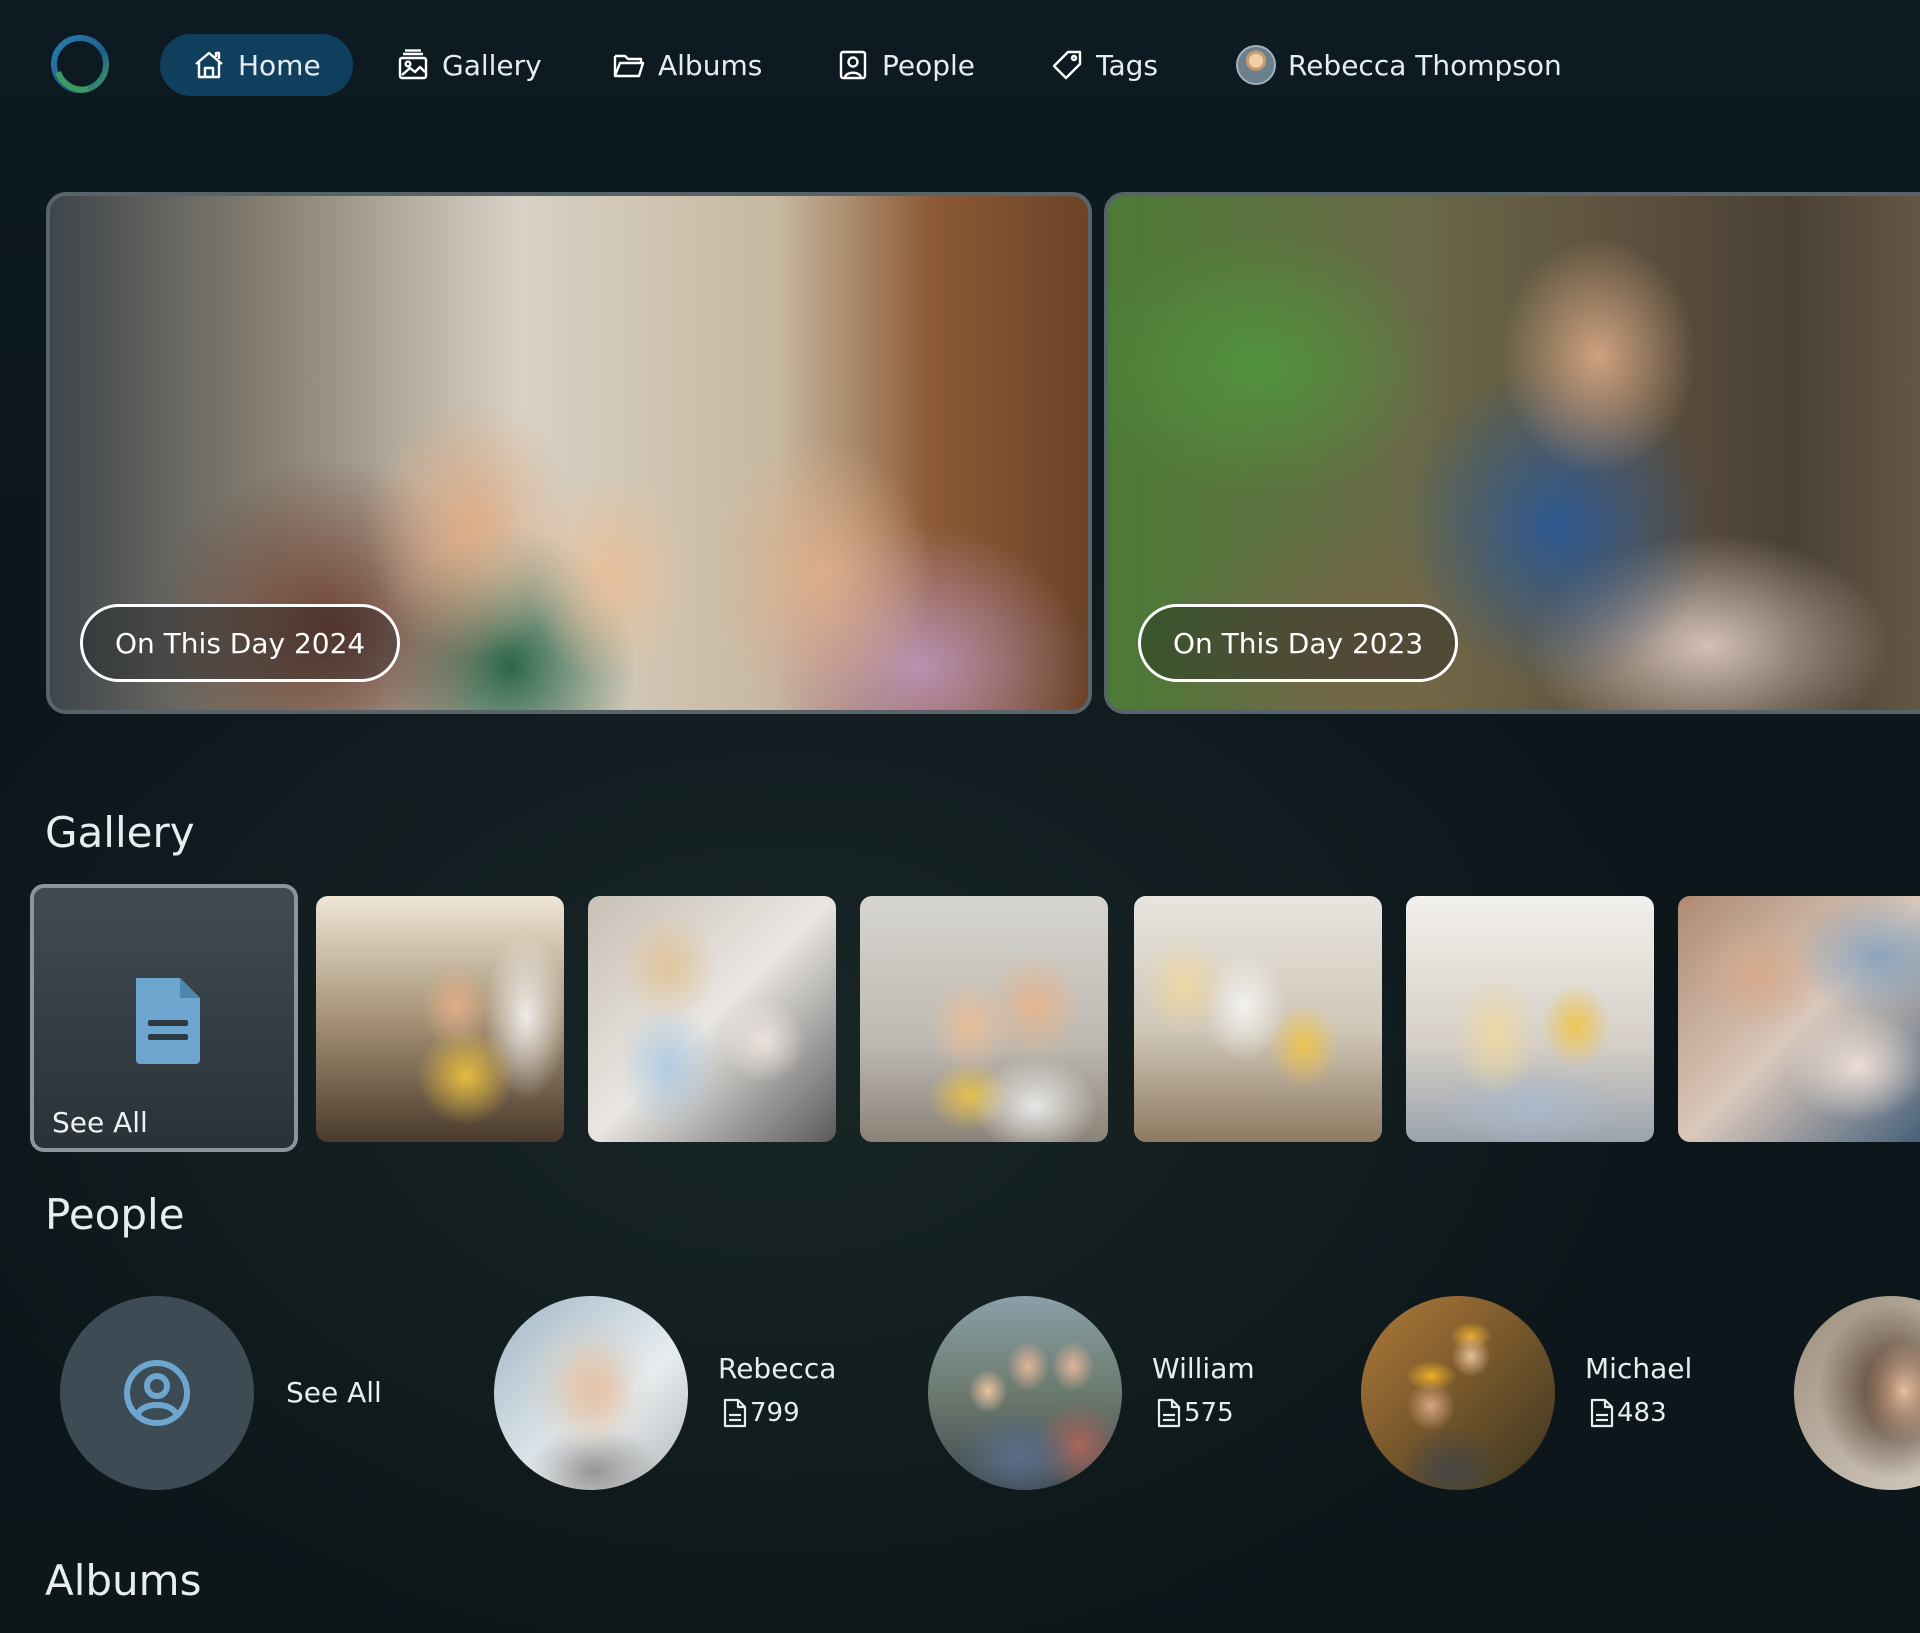 The height and width of the screenshot is (1633, 1920). Describe the element at coordinates (1127, 65) in the screenshot. I see `nav-tags-label: Tags` at that location.